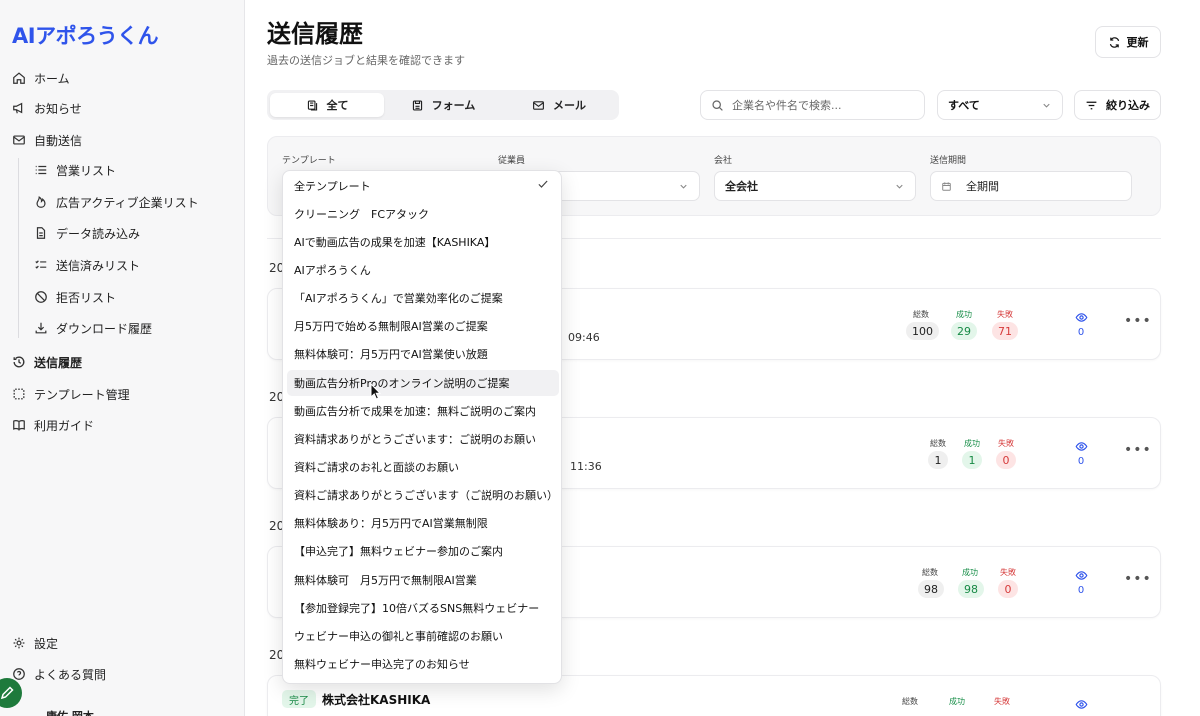  Describe the element at coordinates (948, 161) in the screenshot. I see `period-filter-label: 送信期間` at that location.